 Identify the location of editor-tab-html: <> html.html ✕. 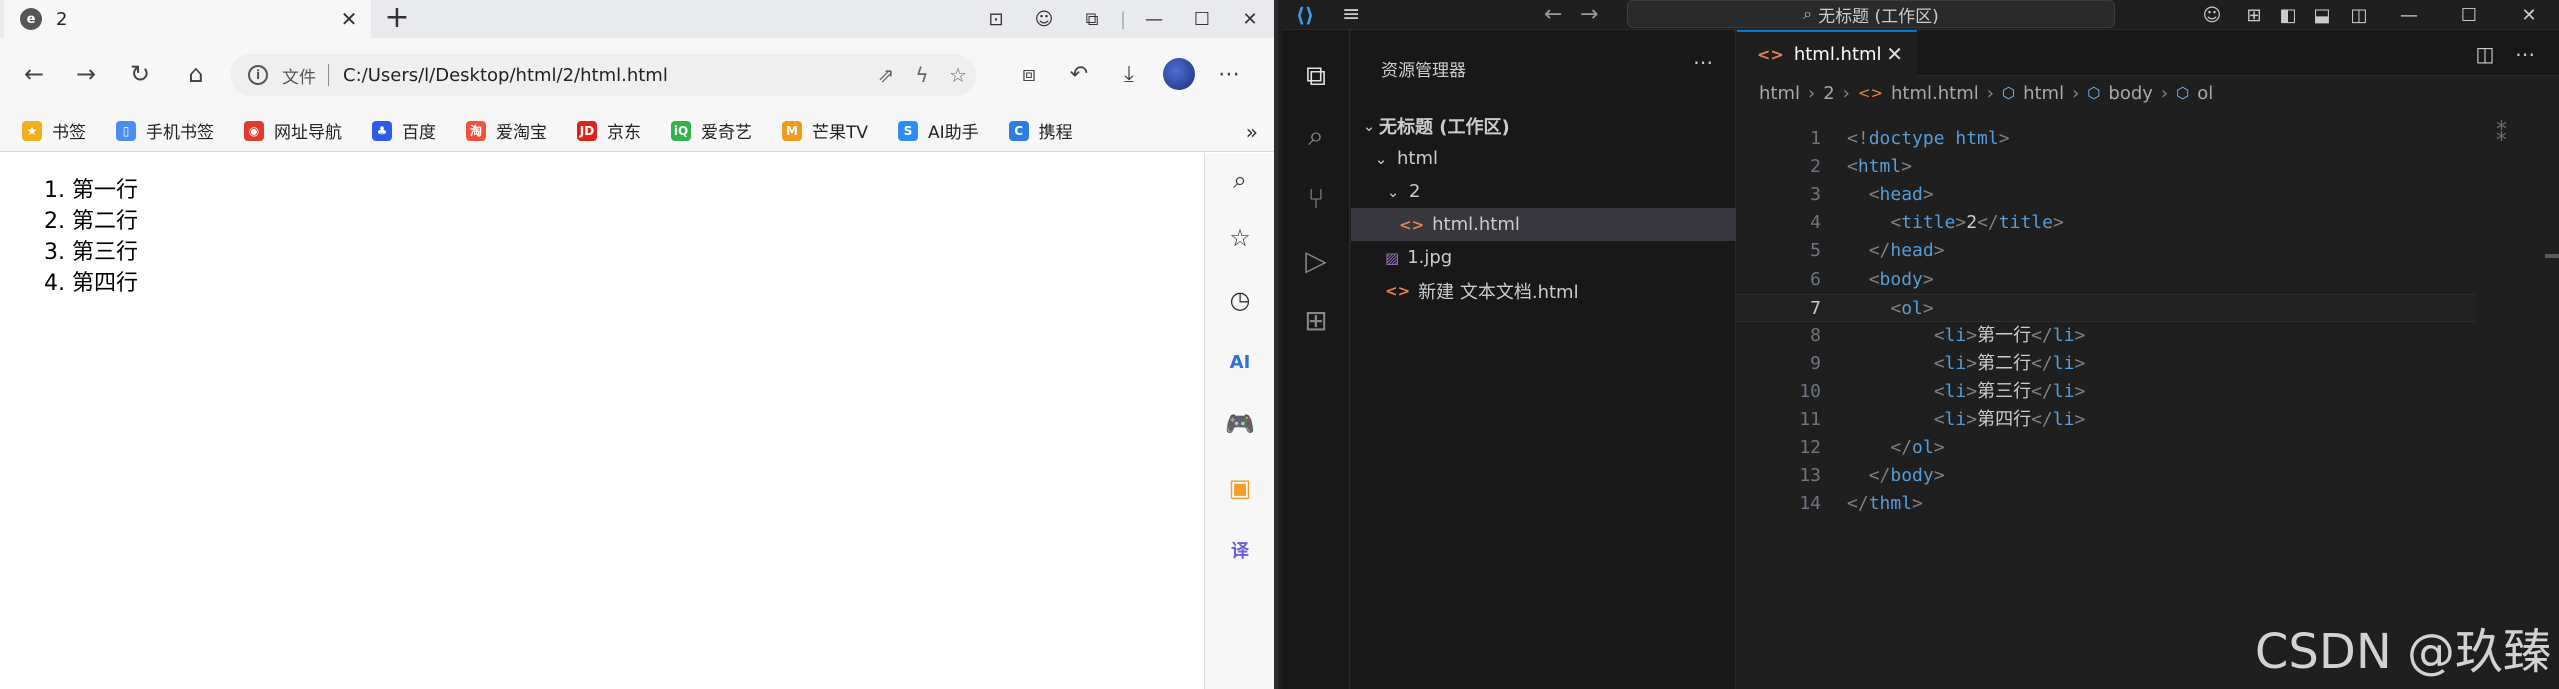
(1827, 53).